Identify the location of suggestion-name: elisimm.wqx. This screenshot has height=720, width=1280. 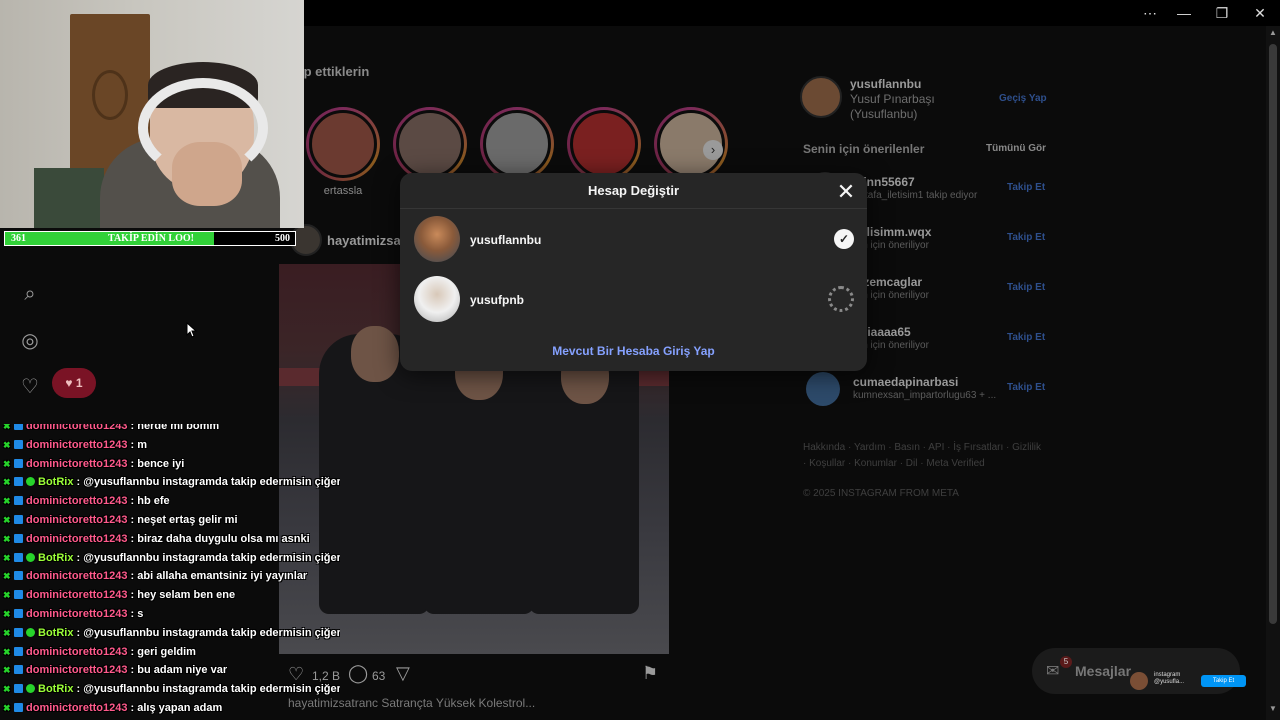
(895, 232).